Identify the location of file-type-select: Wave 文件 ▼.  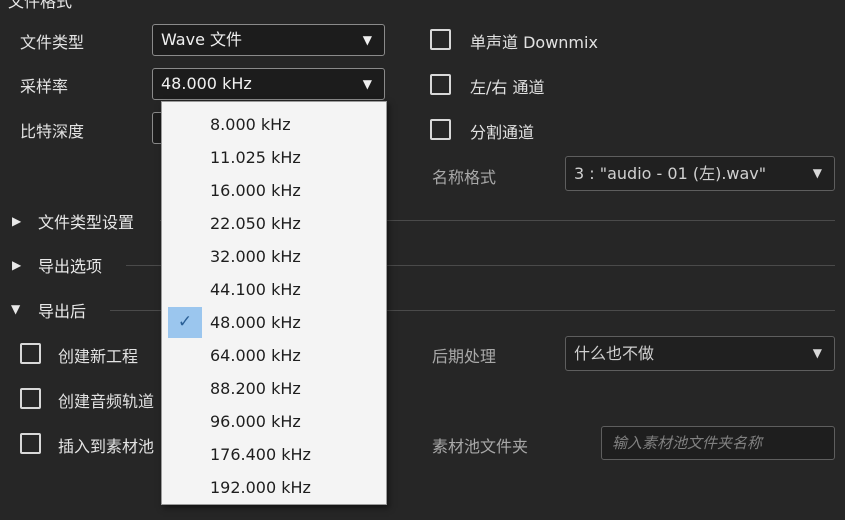
(268, 40).